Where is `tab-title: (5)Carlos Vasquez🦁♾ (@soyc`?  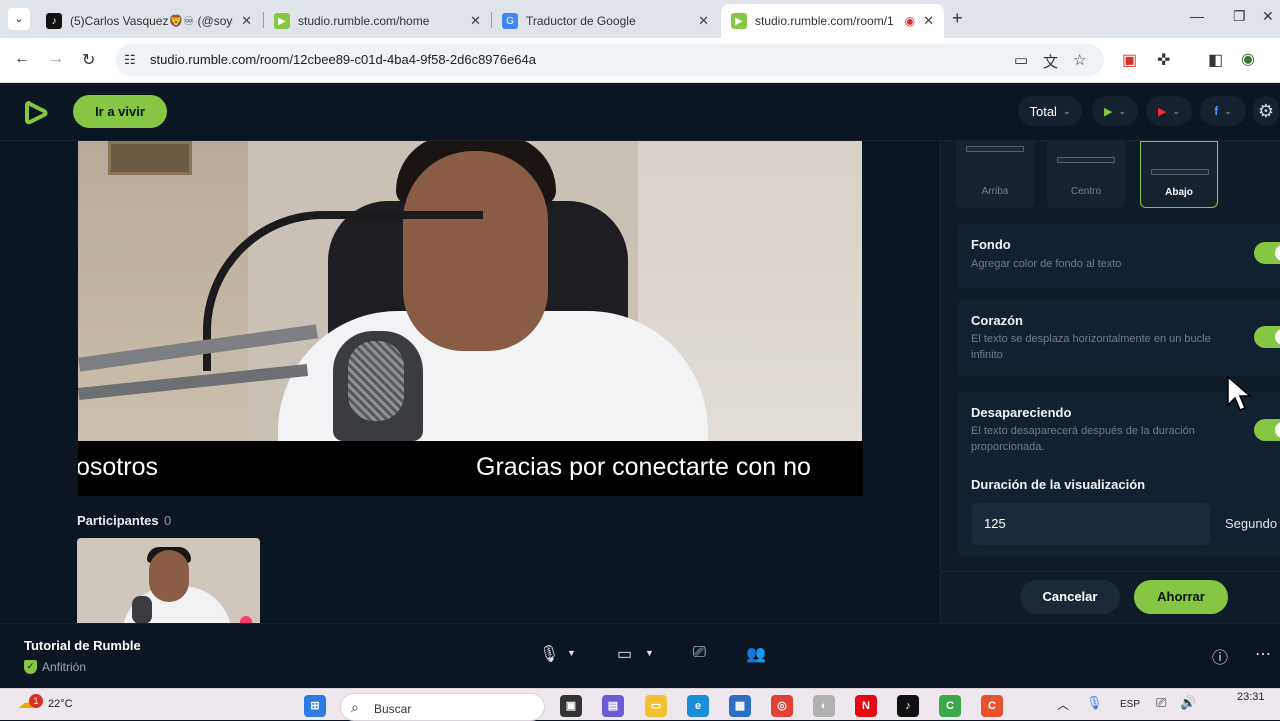
tab-title: (5)Carlos Vasquez🦁♾ (@soyc is located at coordinates (152, 21).